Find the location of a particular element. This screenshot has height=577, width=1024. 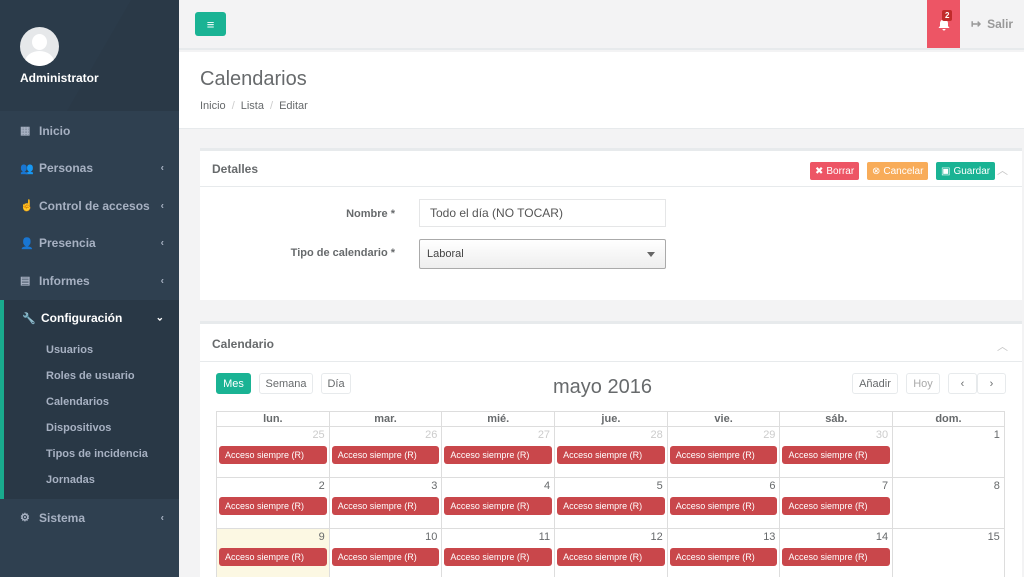

day-number: 25 is located at coordinates (318, 435).